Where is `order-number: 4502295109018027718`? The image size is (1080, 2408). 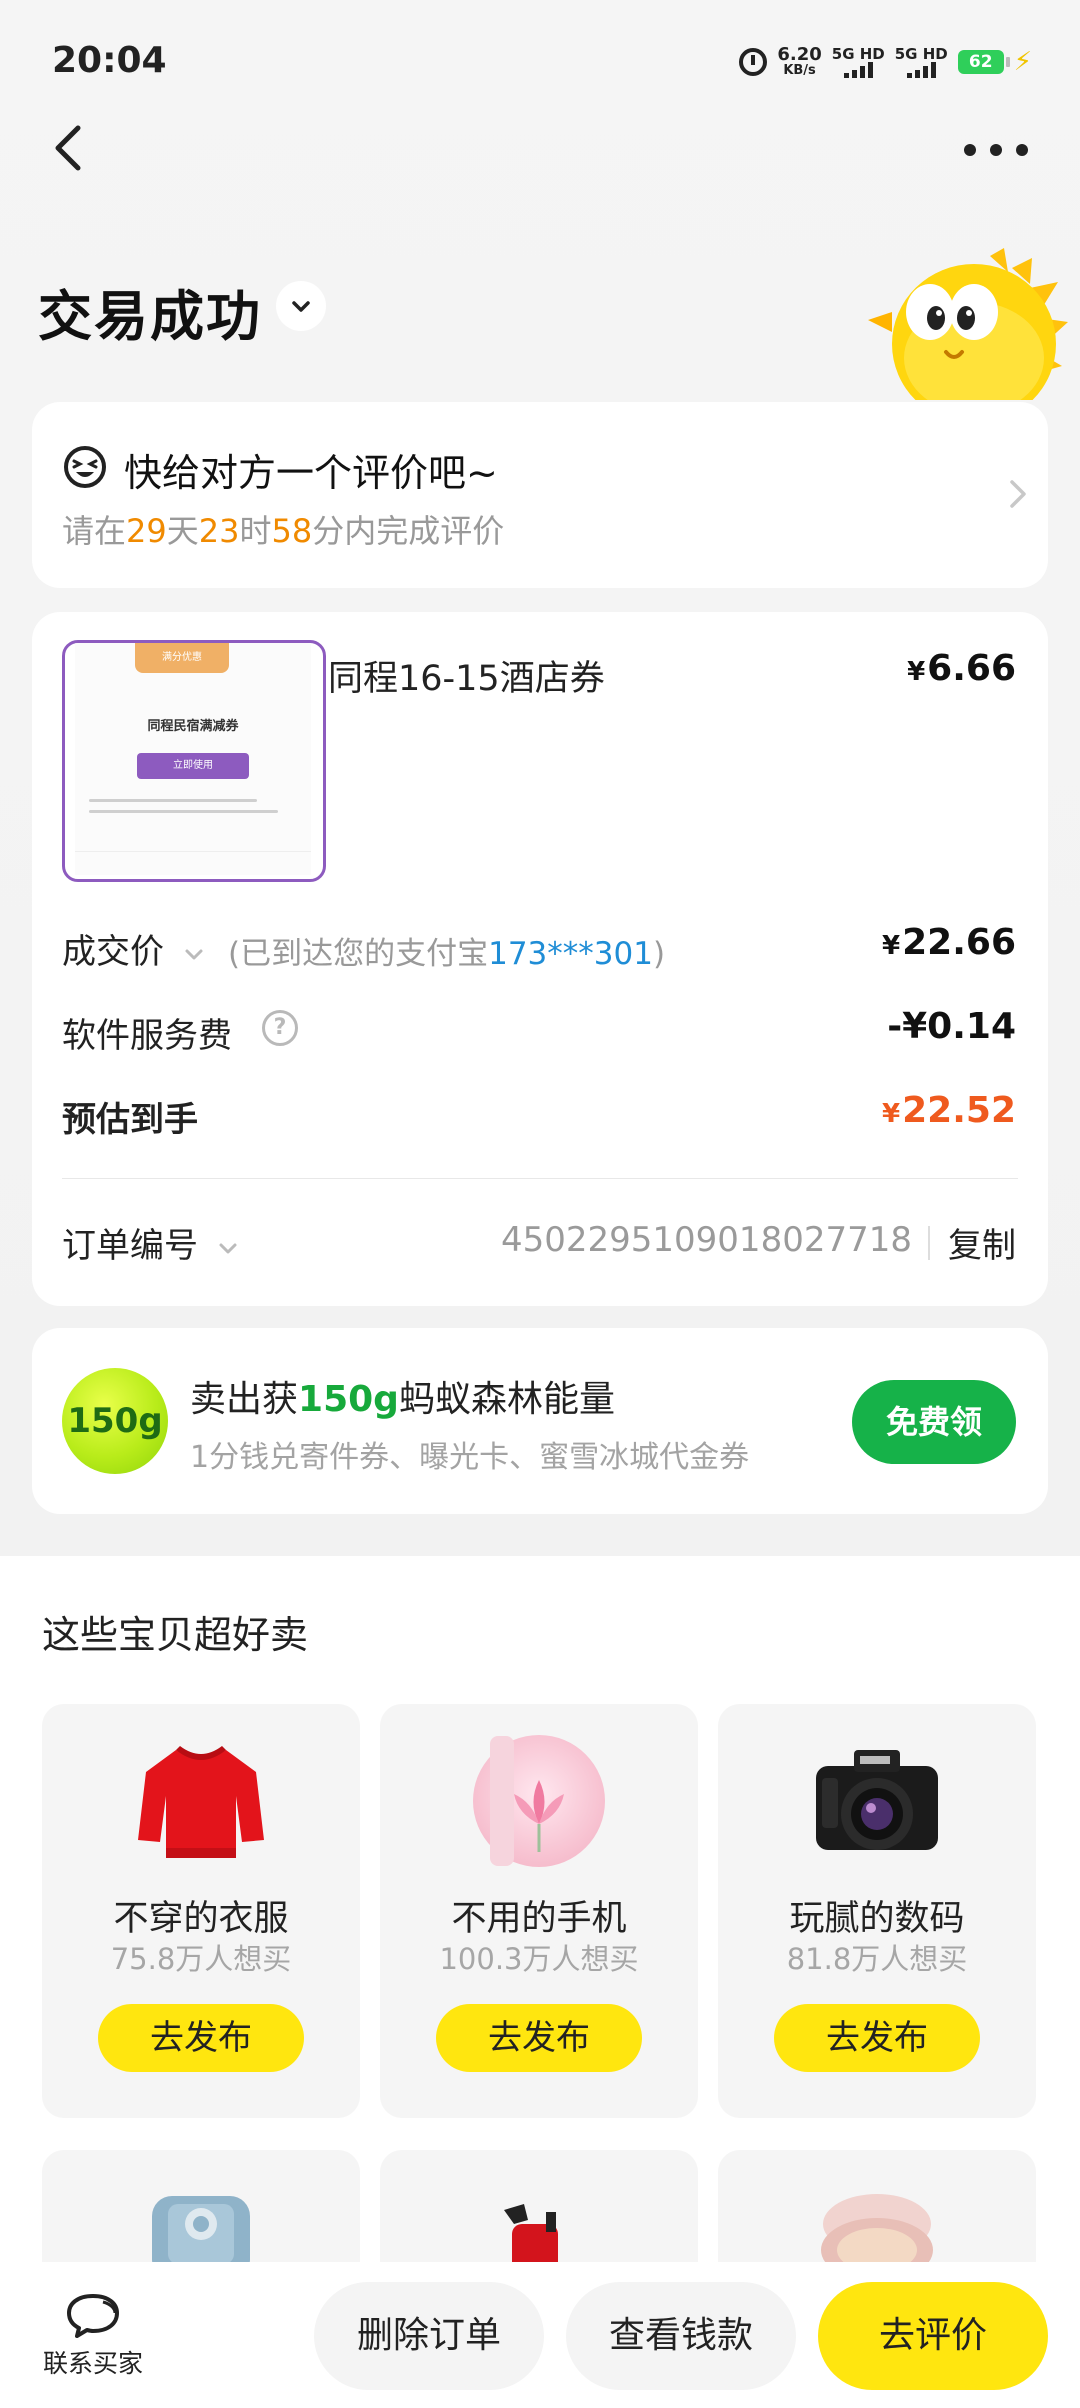
order-number: 4502295109018027718 is located at coordinates (706, 1240).